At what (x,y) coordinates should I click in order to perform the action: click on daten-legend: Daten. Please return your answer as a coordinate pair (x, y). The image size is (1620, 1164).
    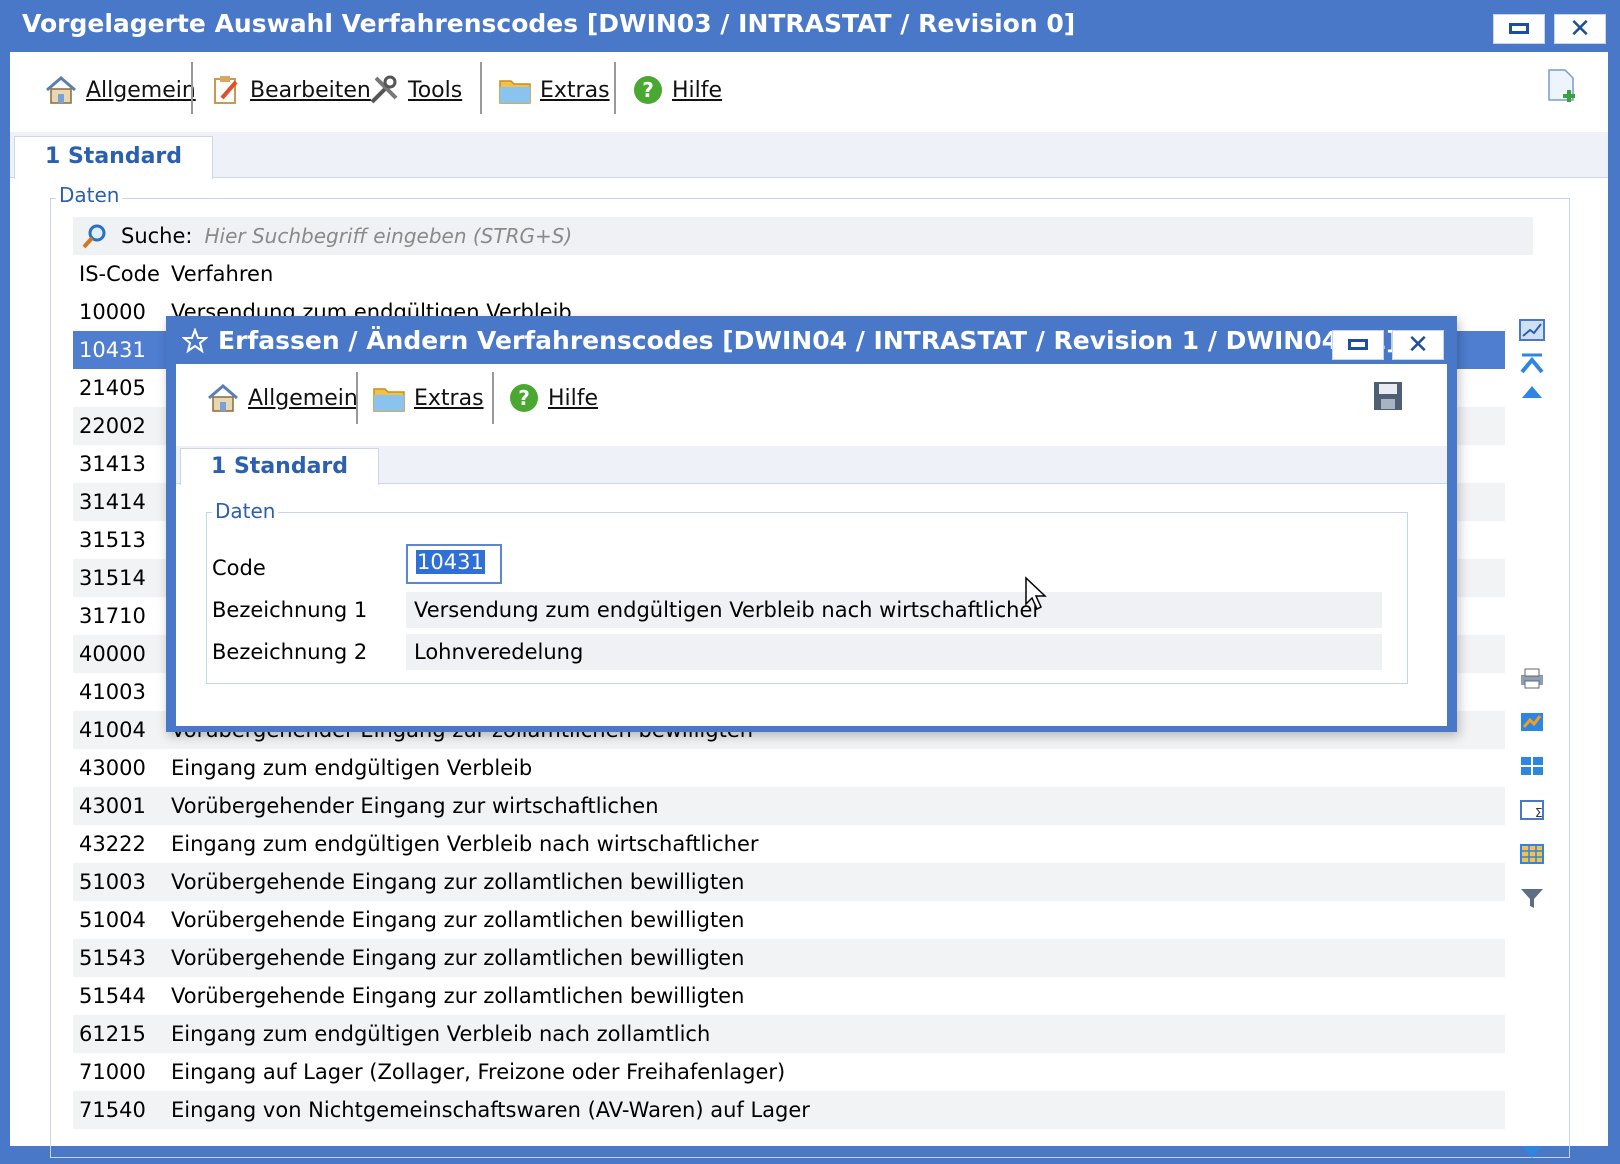
    Looking at the image, I should click on (89, 195).